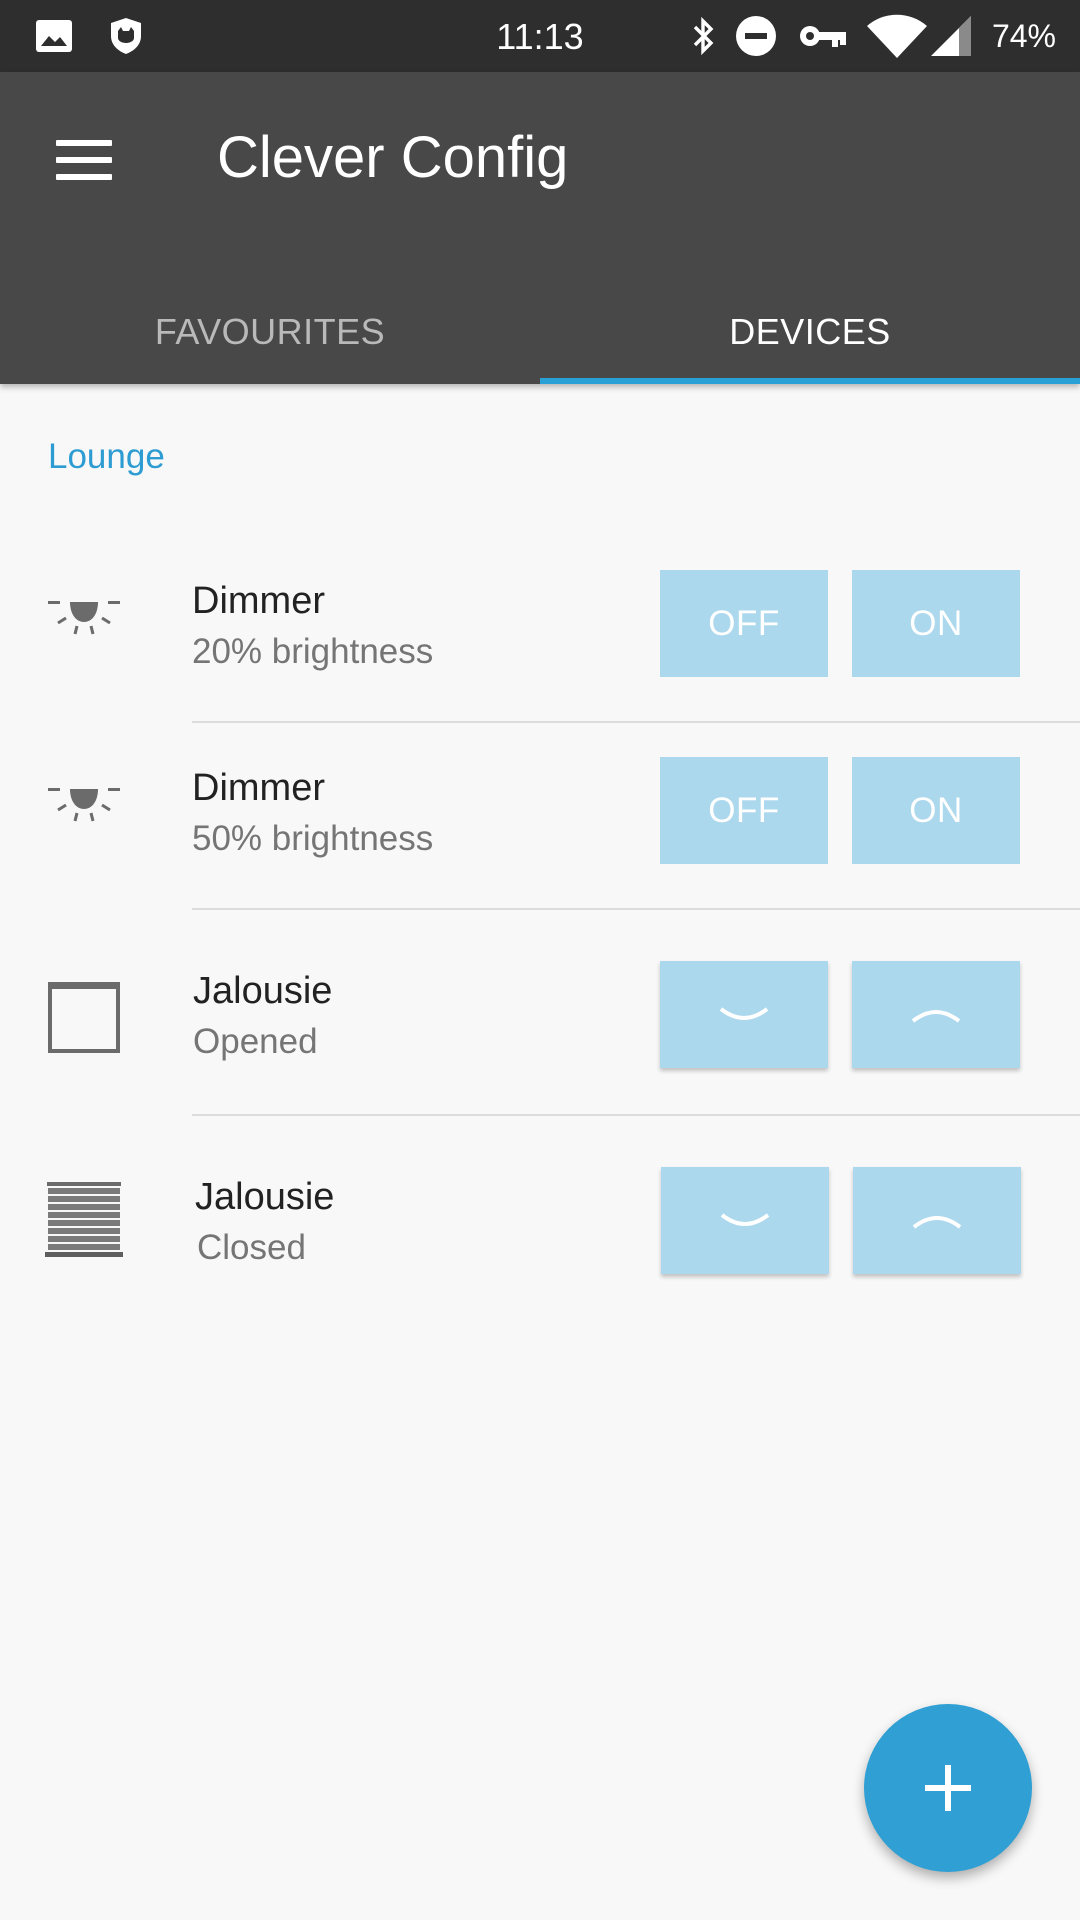 The width and height of the screenshot is (1080, 1920). What do you see at coordinates (540, 646) in the screenshot?
I see `device-row-dimmer-1: Dimmer 20% brightness OFF ON` at bounding box center [540, 646].